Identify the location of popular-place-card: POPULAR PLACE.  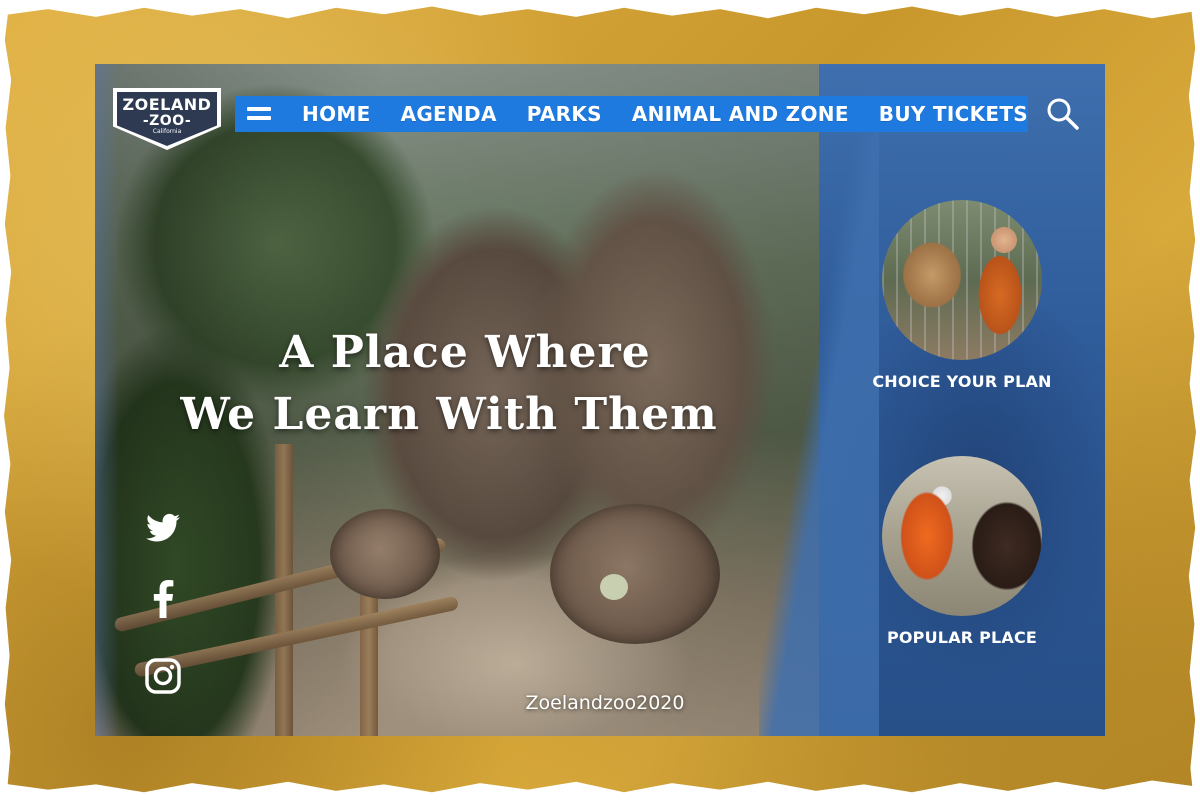
(962, 551).